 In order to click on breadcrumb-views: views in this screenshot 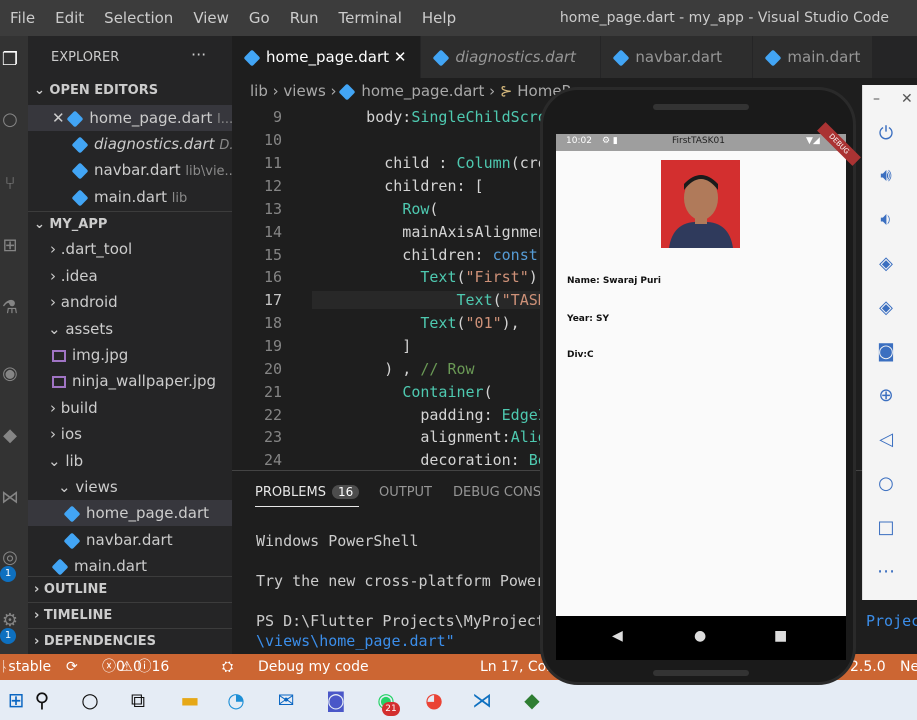, I will do `click(304, 91)`.